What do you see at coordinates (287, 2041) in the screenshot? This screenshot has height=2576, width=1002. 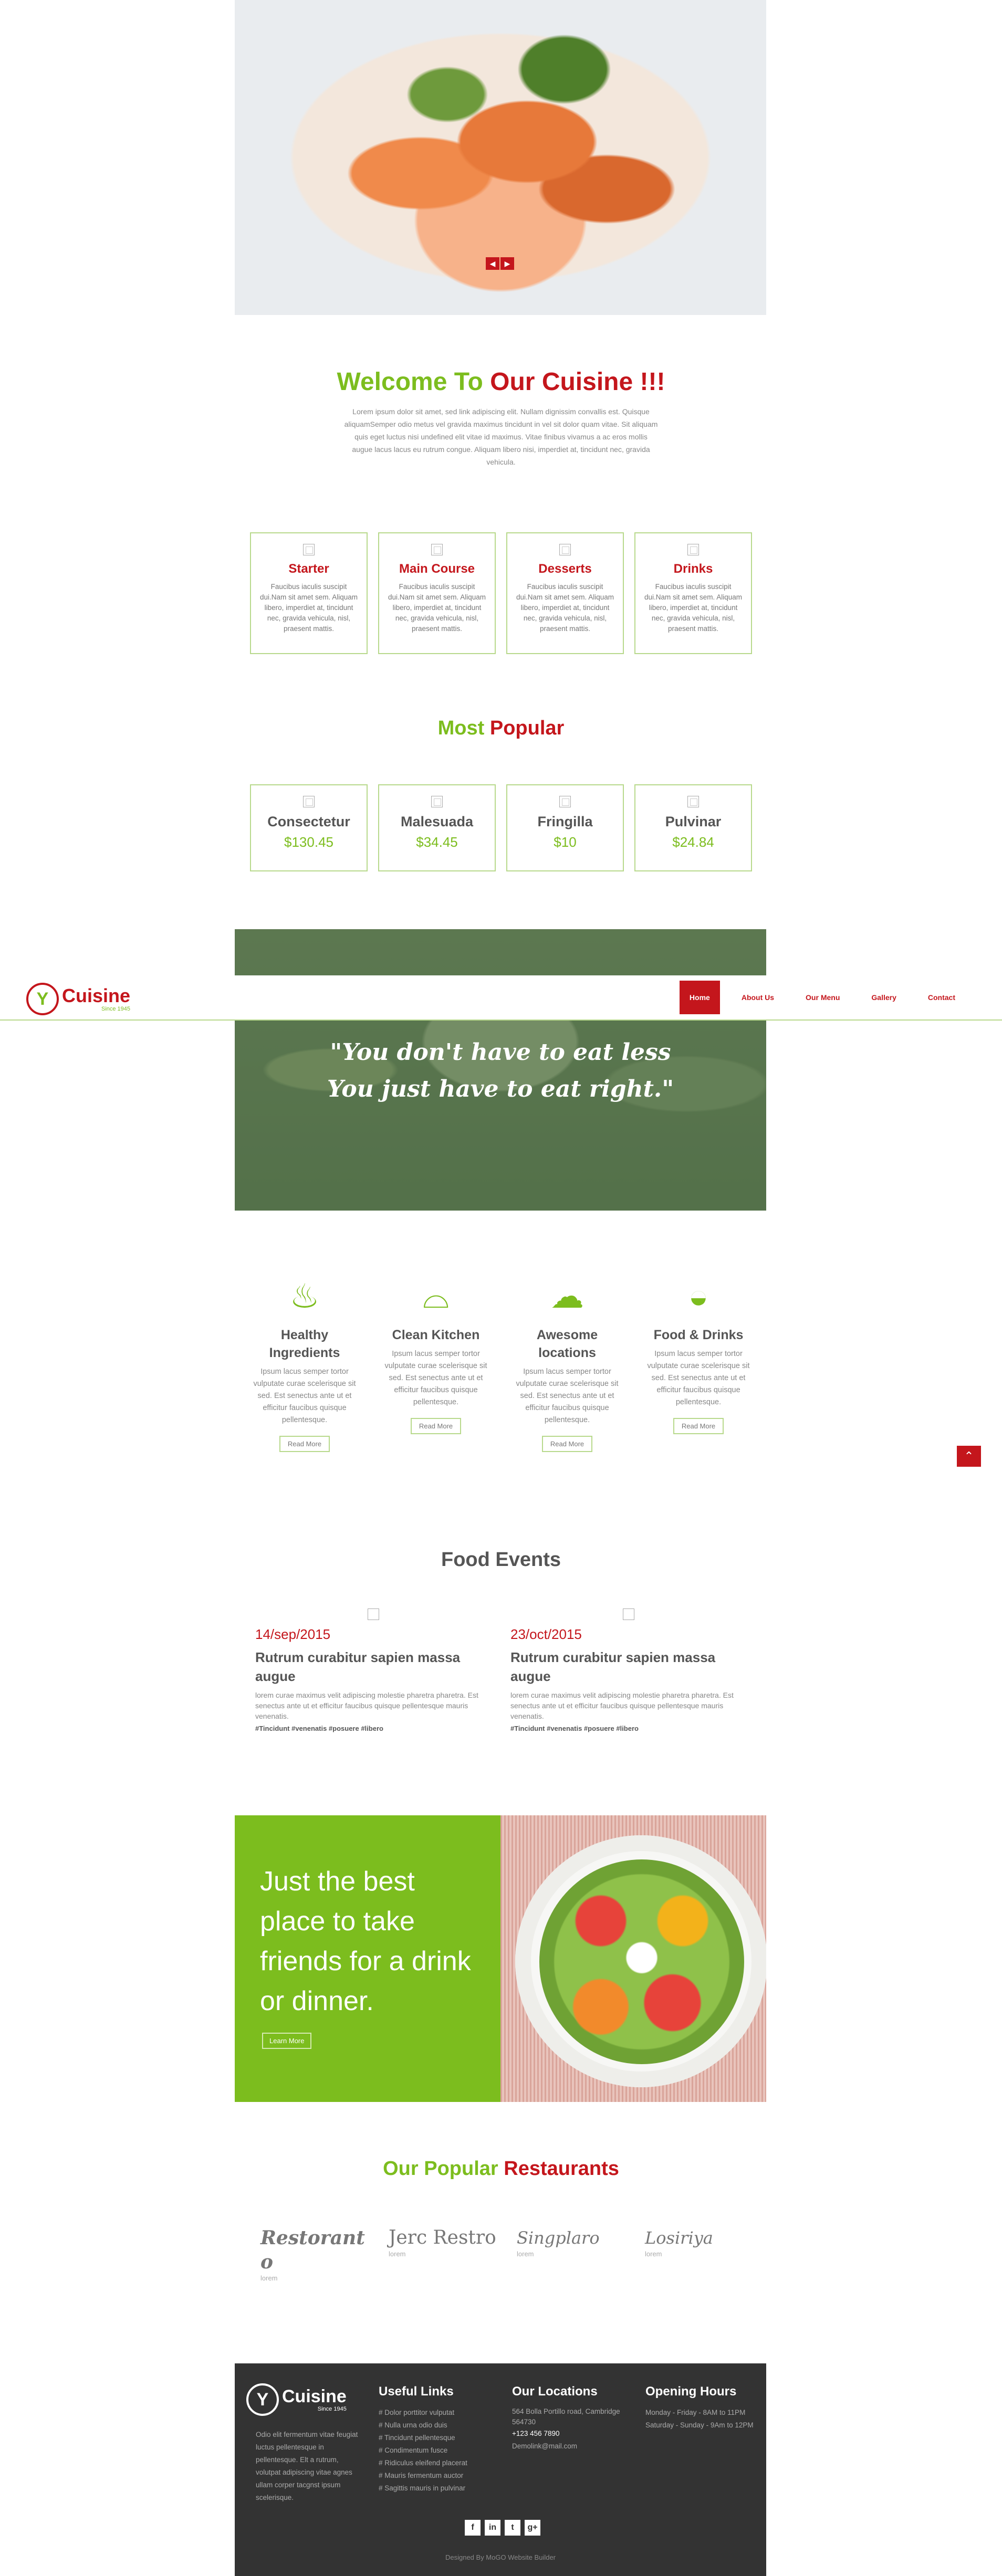 I see `learn-more-button: Learn More` at bounding box center [287, 2041].